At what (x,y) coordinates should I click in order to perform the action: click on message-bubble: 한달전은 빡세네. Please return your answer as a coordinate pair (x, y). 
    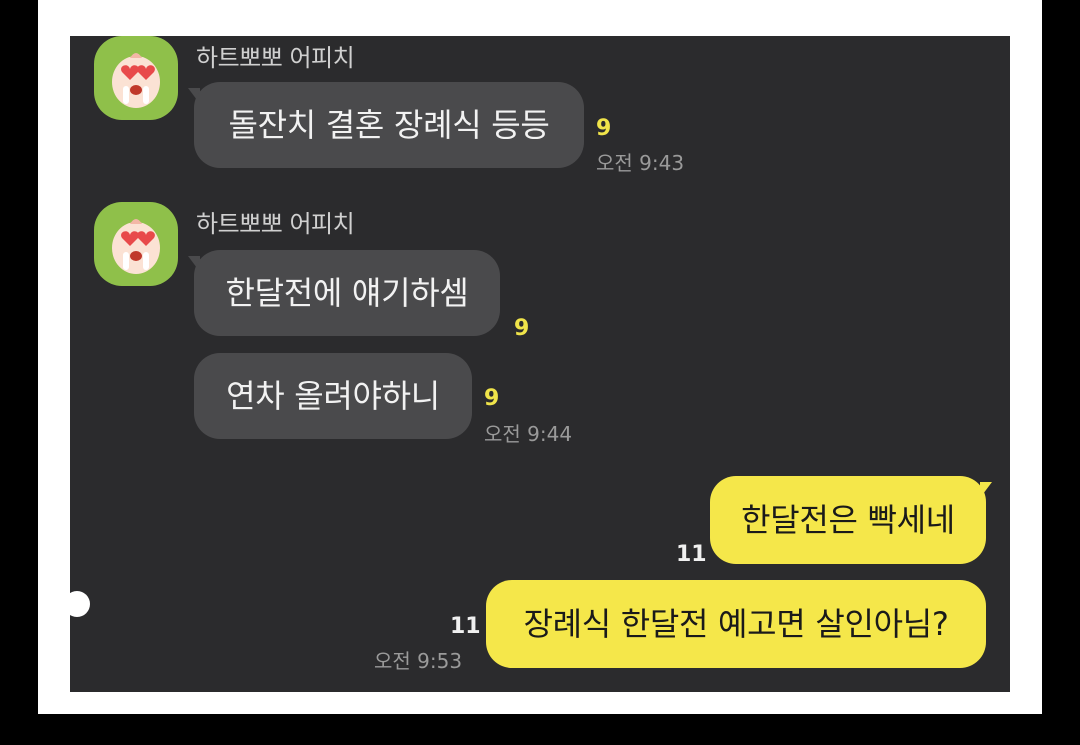
    Looking at the image, I should click on (848, 520).